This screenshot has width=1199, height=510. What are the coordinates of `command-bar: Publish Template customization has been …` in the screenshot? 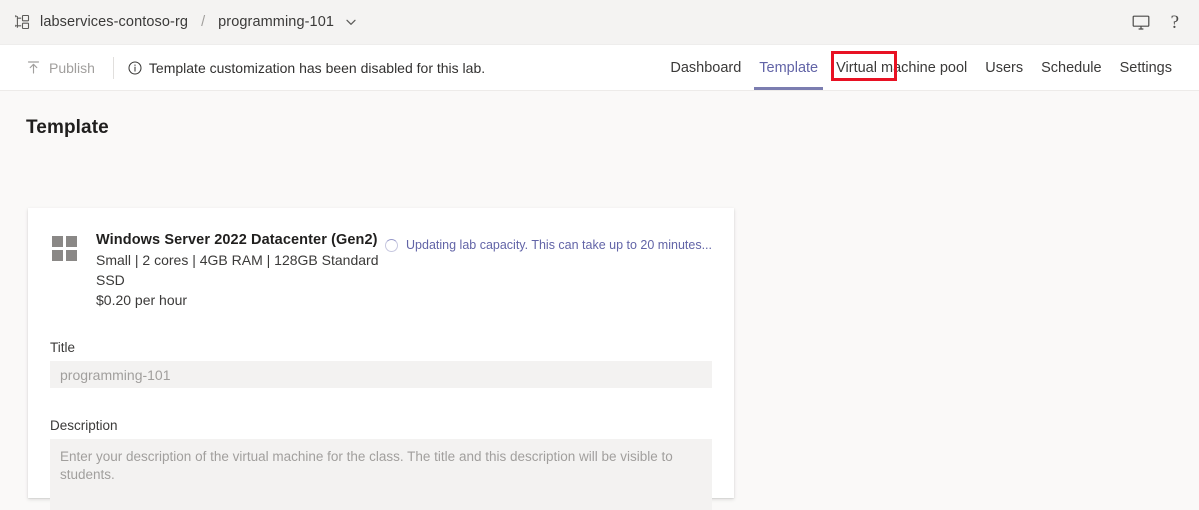 It's located at (599, 68).